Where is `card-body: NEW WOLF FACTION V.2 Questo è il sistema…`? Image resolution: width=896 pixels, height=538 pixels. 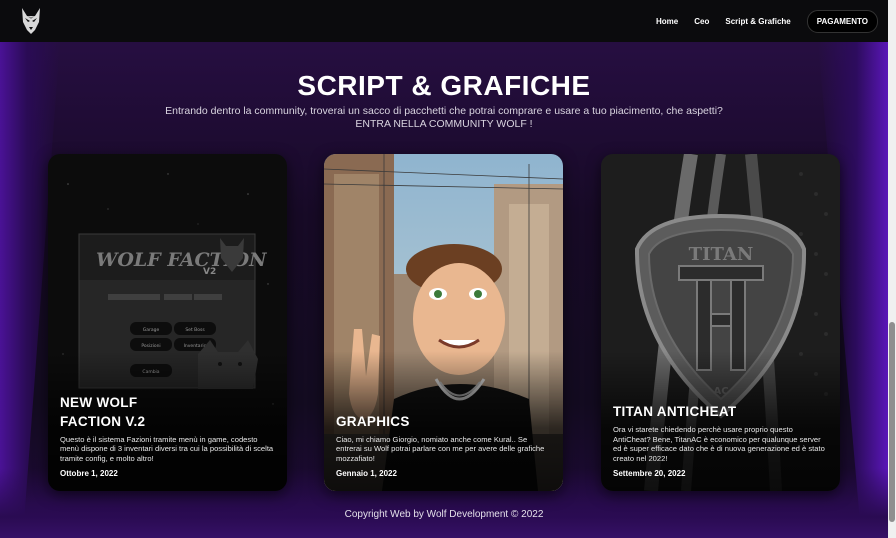
card-body: NEW WOLF FACTION V.2 Questo è il sistema… is located at coordinates (167, 435).